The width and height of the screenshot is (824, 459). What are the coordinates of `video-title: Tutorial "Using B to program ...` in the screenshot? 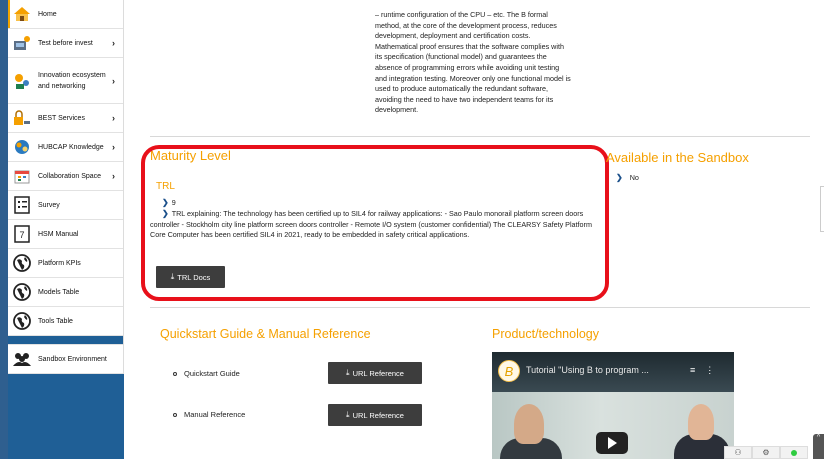 It's located at (587, 370).